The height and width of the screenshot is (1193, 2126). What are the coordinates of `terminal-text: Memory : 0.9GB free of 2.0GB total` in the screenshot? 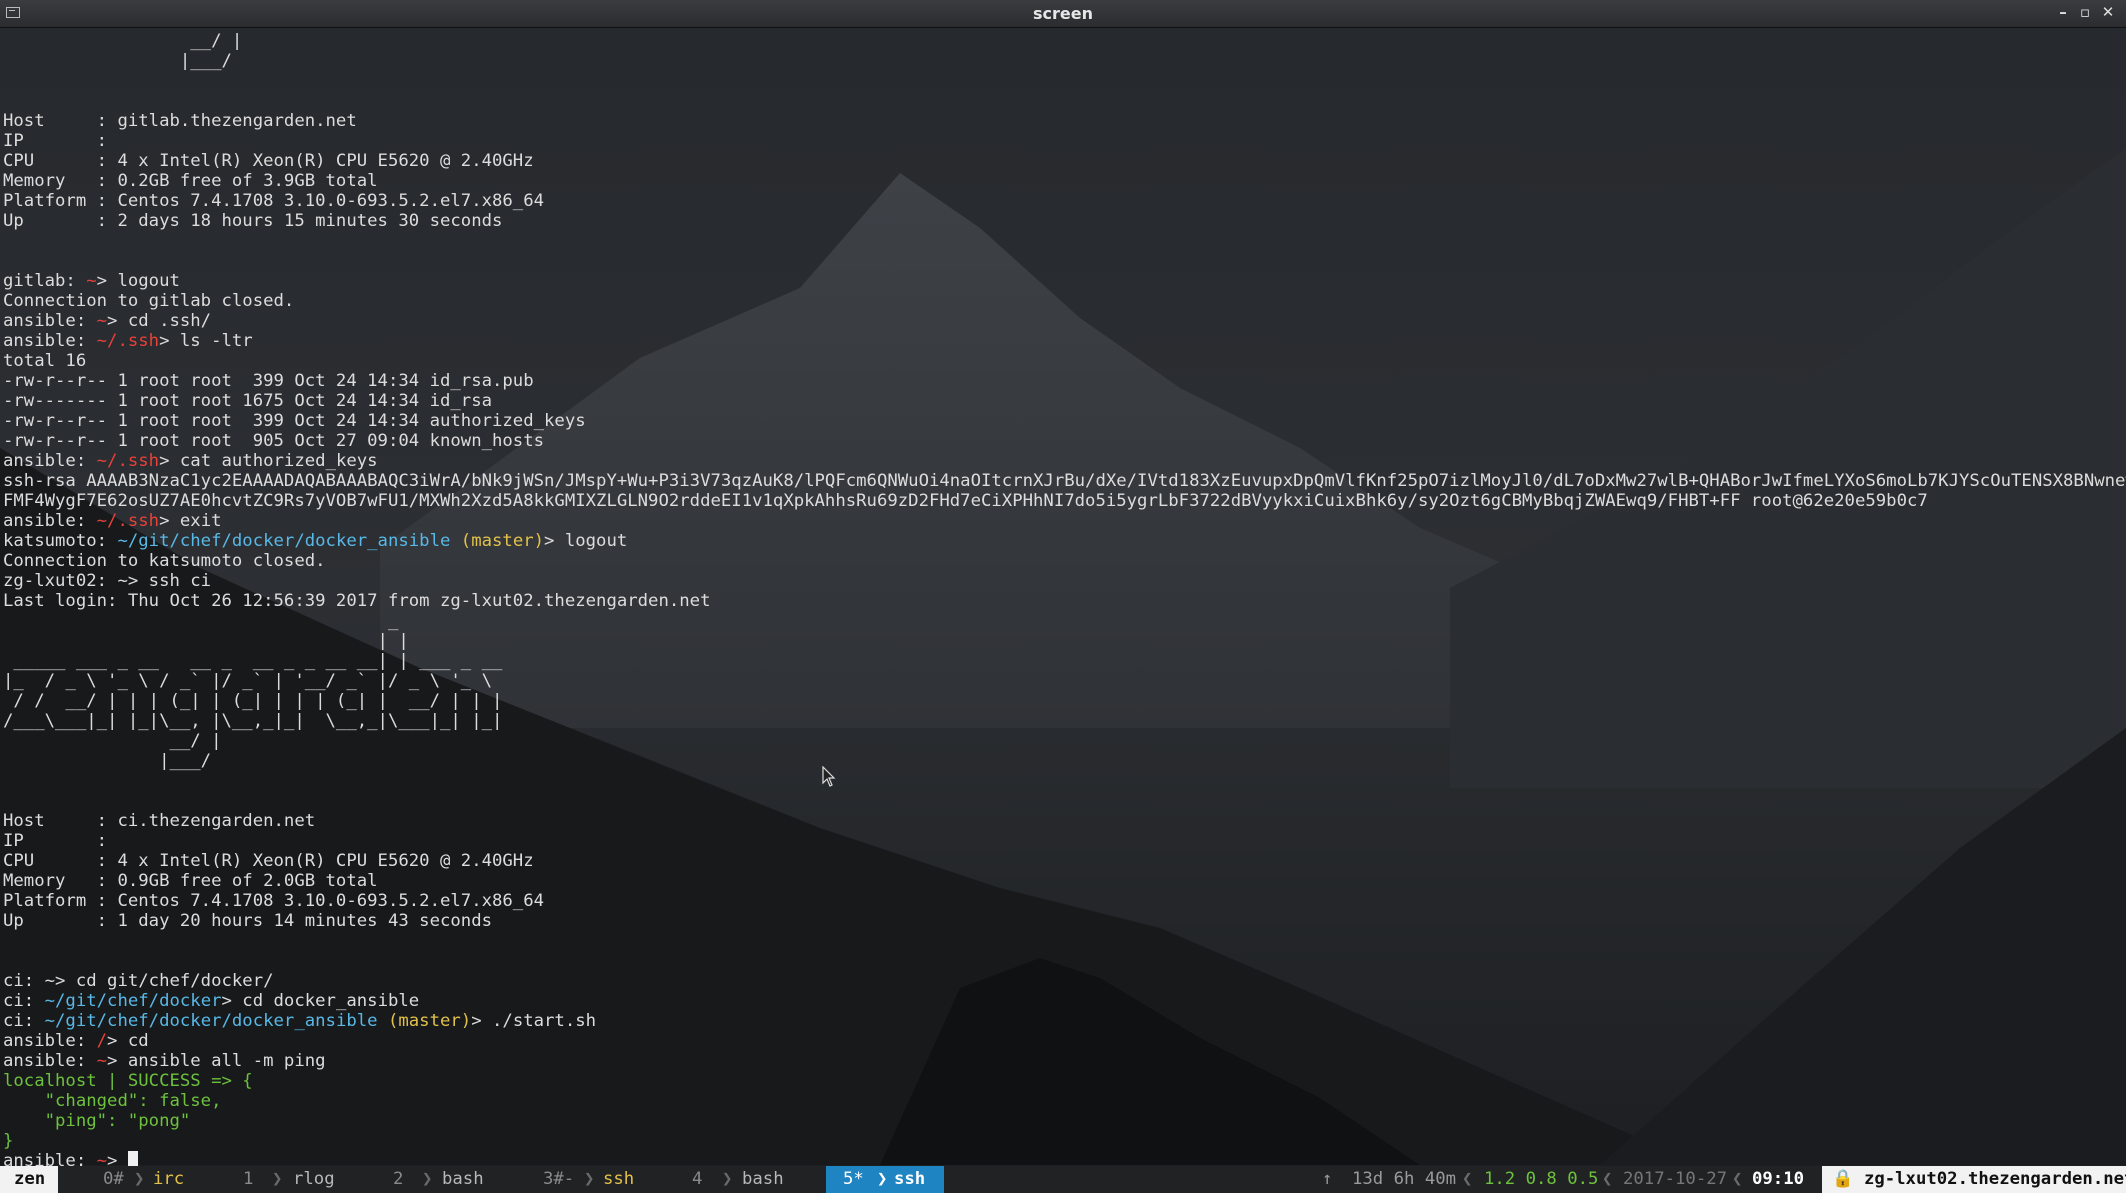 It's located at (190, 881).